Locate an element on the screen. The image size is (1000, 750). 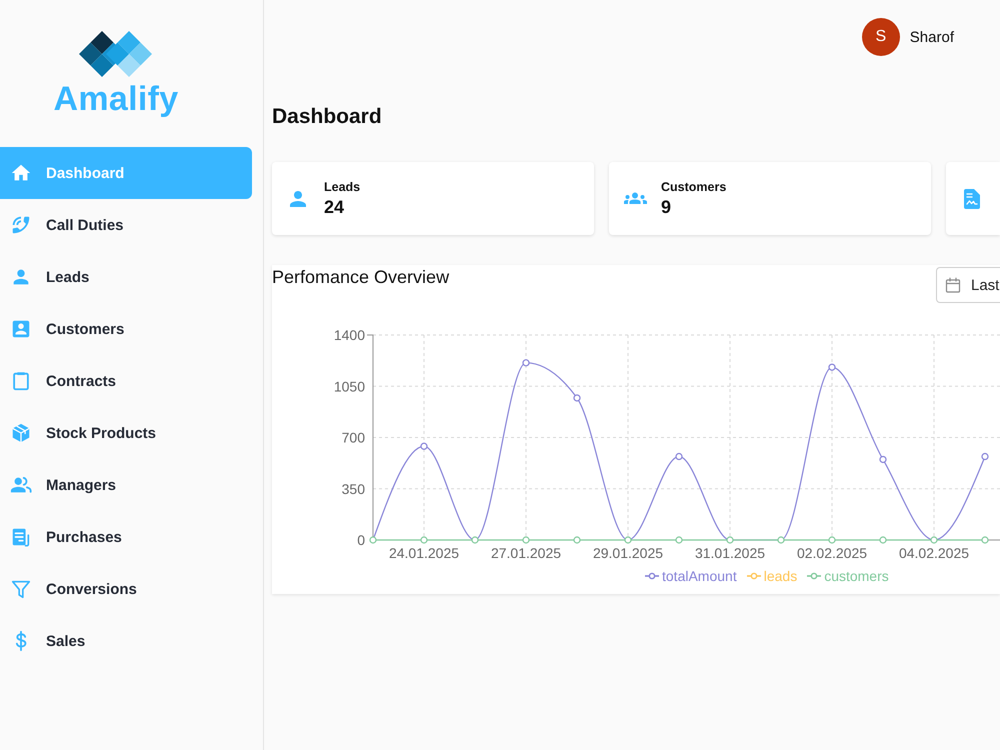
axis-tick-label: 700 is located at coordinates (353, 438).